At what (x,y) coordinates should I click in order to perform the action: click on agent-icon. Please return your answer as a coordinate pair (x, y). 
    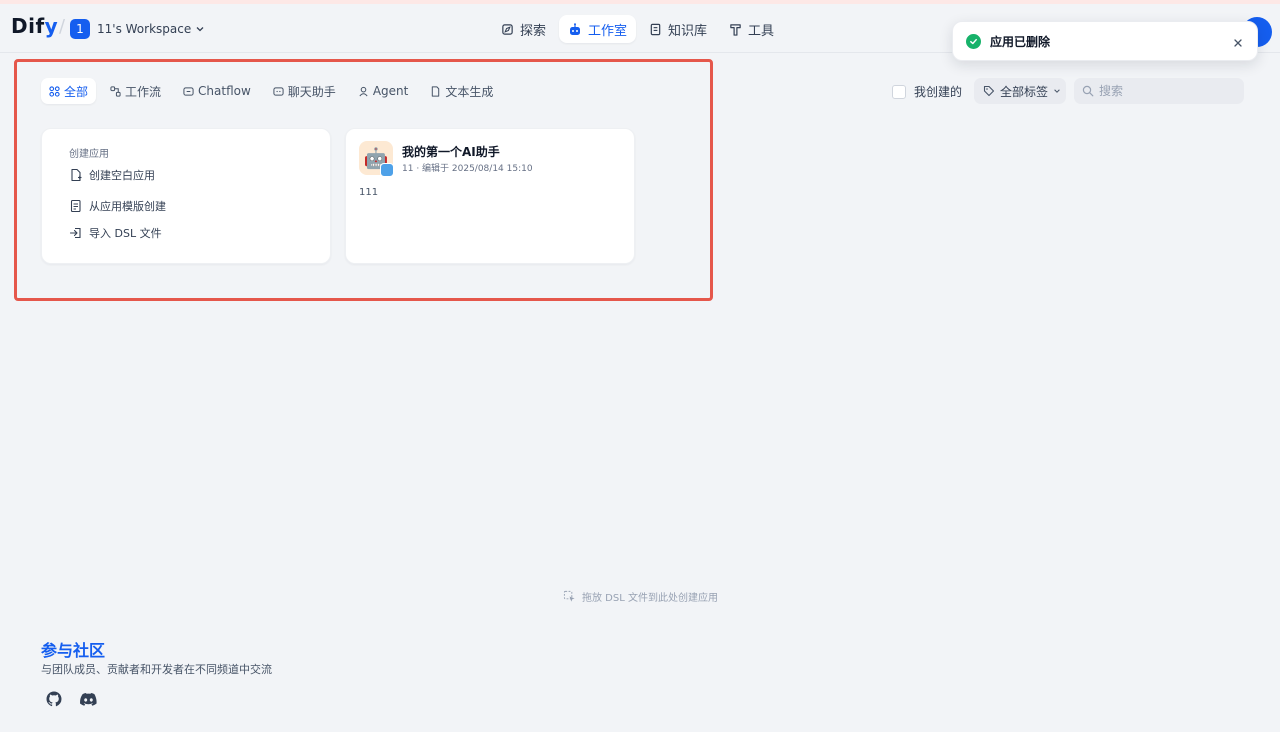
    Looking at the image, I should click on (363, 91).